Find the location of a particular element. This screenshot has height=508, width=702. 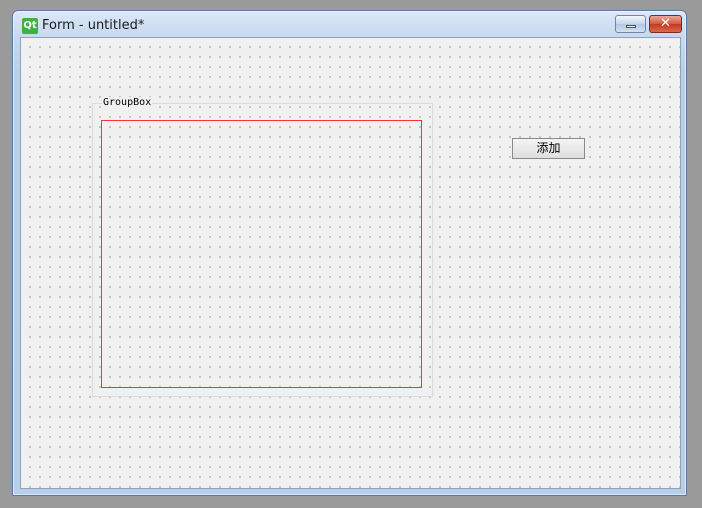

minimize-icon is located at coordinates (631, 26).